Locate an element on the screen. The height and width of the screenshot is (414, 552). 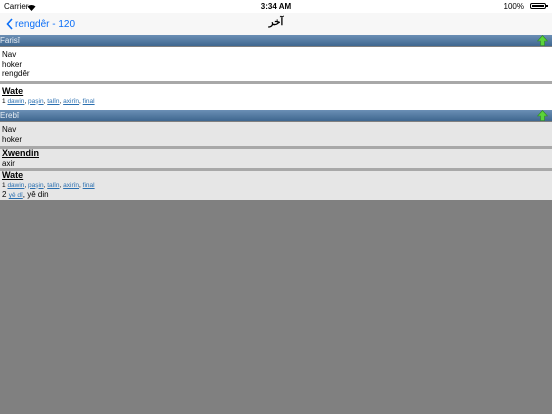
page-title: آخر is located at coordinates (276, 22).